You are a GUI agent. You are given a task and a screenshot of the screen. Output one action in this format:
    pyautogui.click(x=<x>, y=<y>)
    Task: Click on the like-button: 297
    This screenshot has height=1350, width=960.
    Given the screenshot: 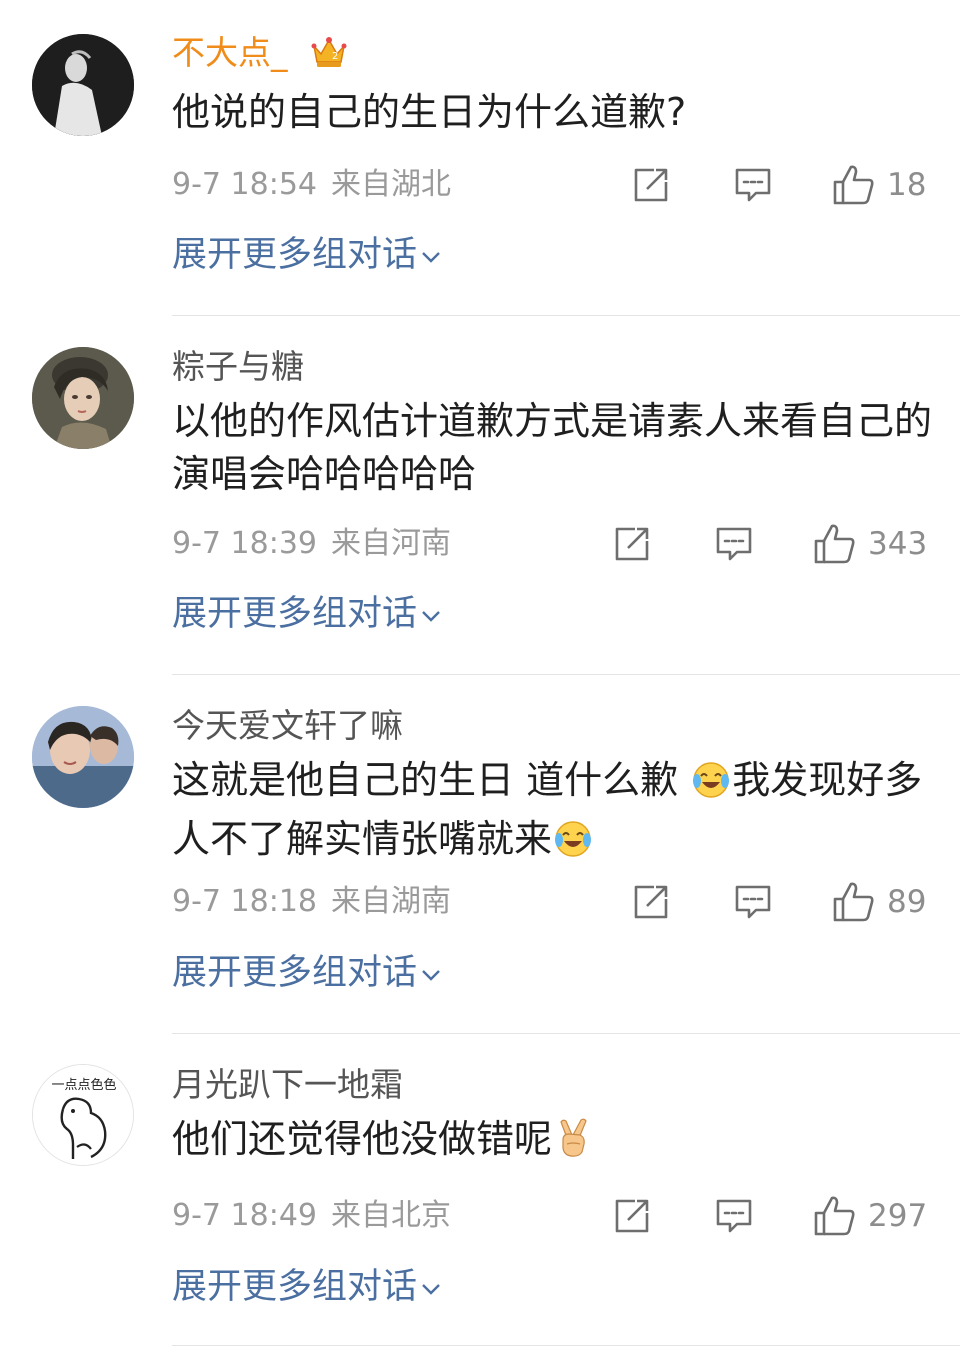 What is the action you would take?
    pyautogui.click(x=870, y=1216)
    